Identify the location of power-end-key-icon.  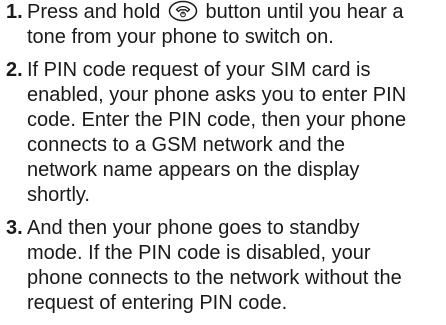
(183, 11).